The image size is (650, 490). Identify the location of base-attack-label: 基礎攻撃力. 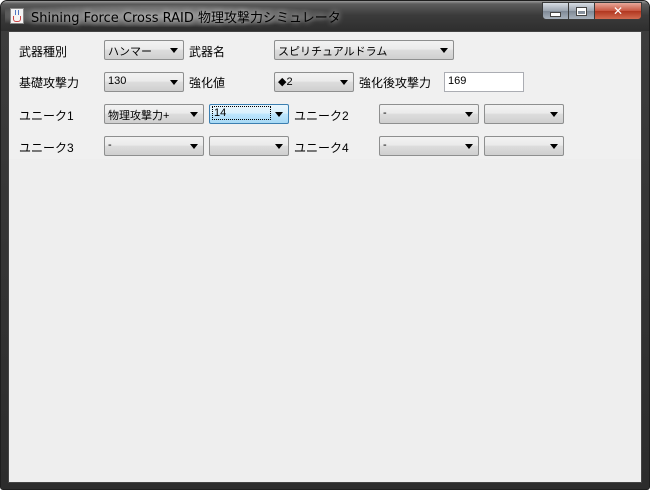
(49, 83).